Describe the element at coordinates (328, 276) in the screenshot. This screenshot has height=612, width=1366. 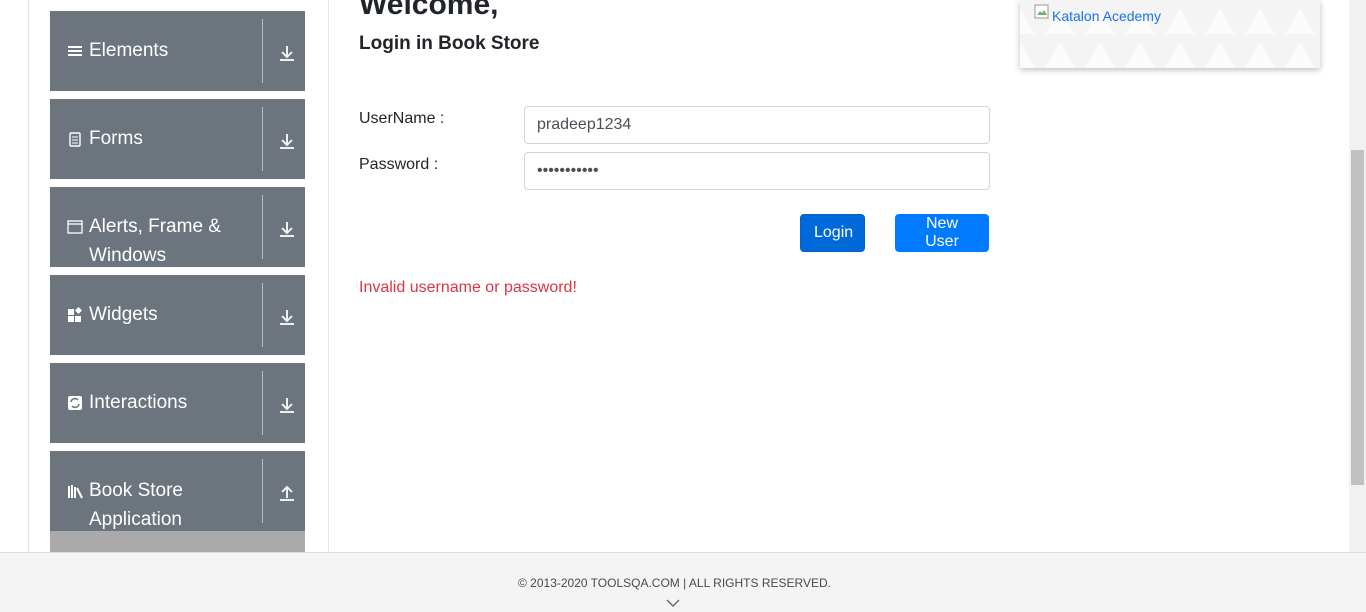
I see `sidebar-divider` at that location.